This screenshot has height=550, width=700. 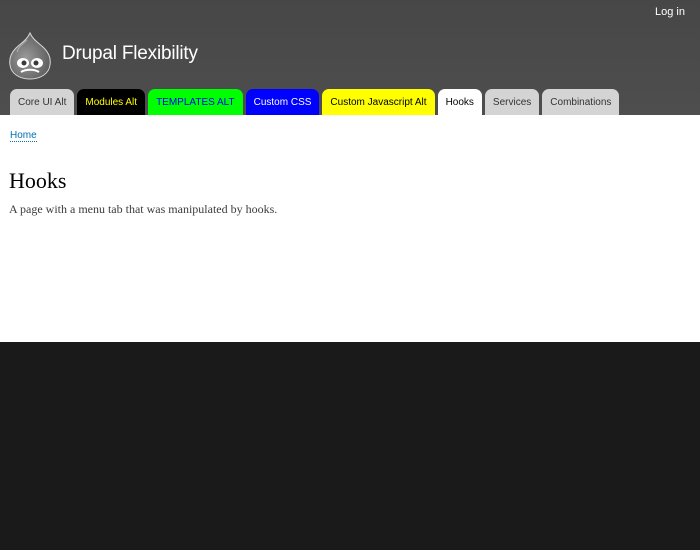 I want to click on drupal-logo-icon, so click(x=30, y=55).